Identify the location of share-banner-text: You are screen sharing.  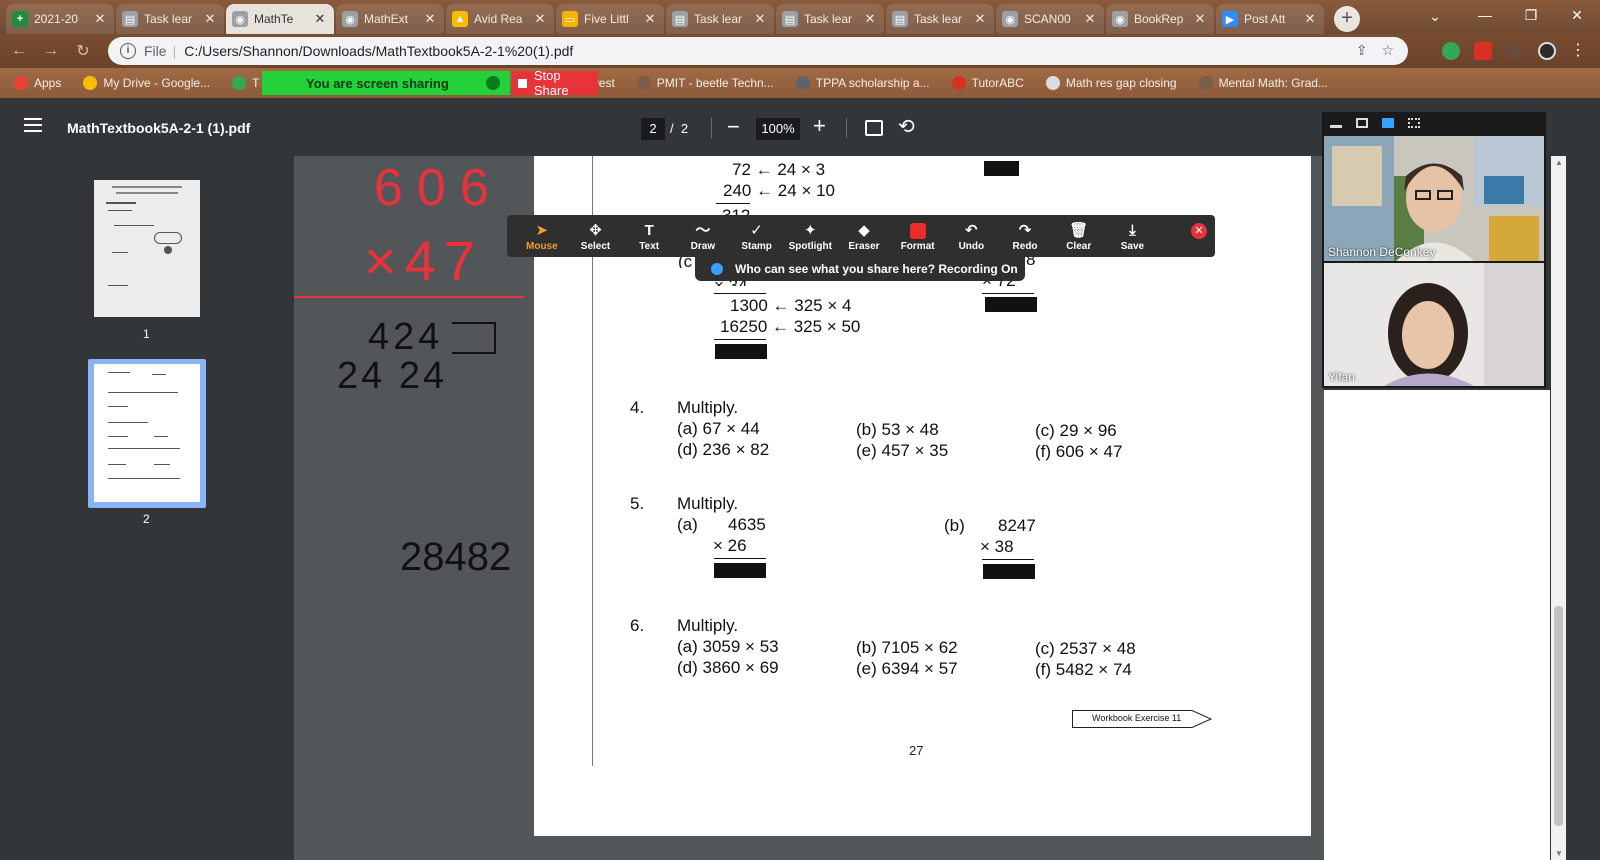
(377, 83).